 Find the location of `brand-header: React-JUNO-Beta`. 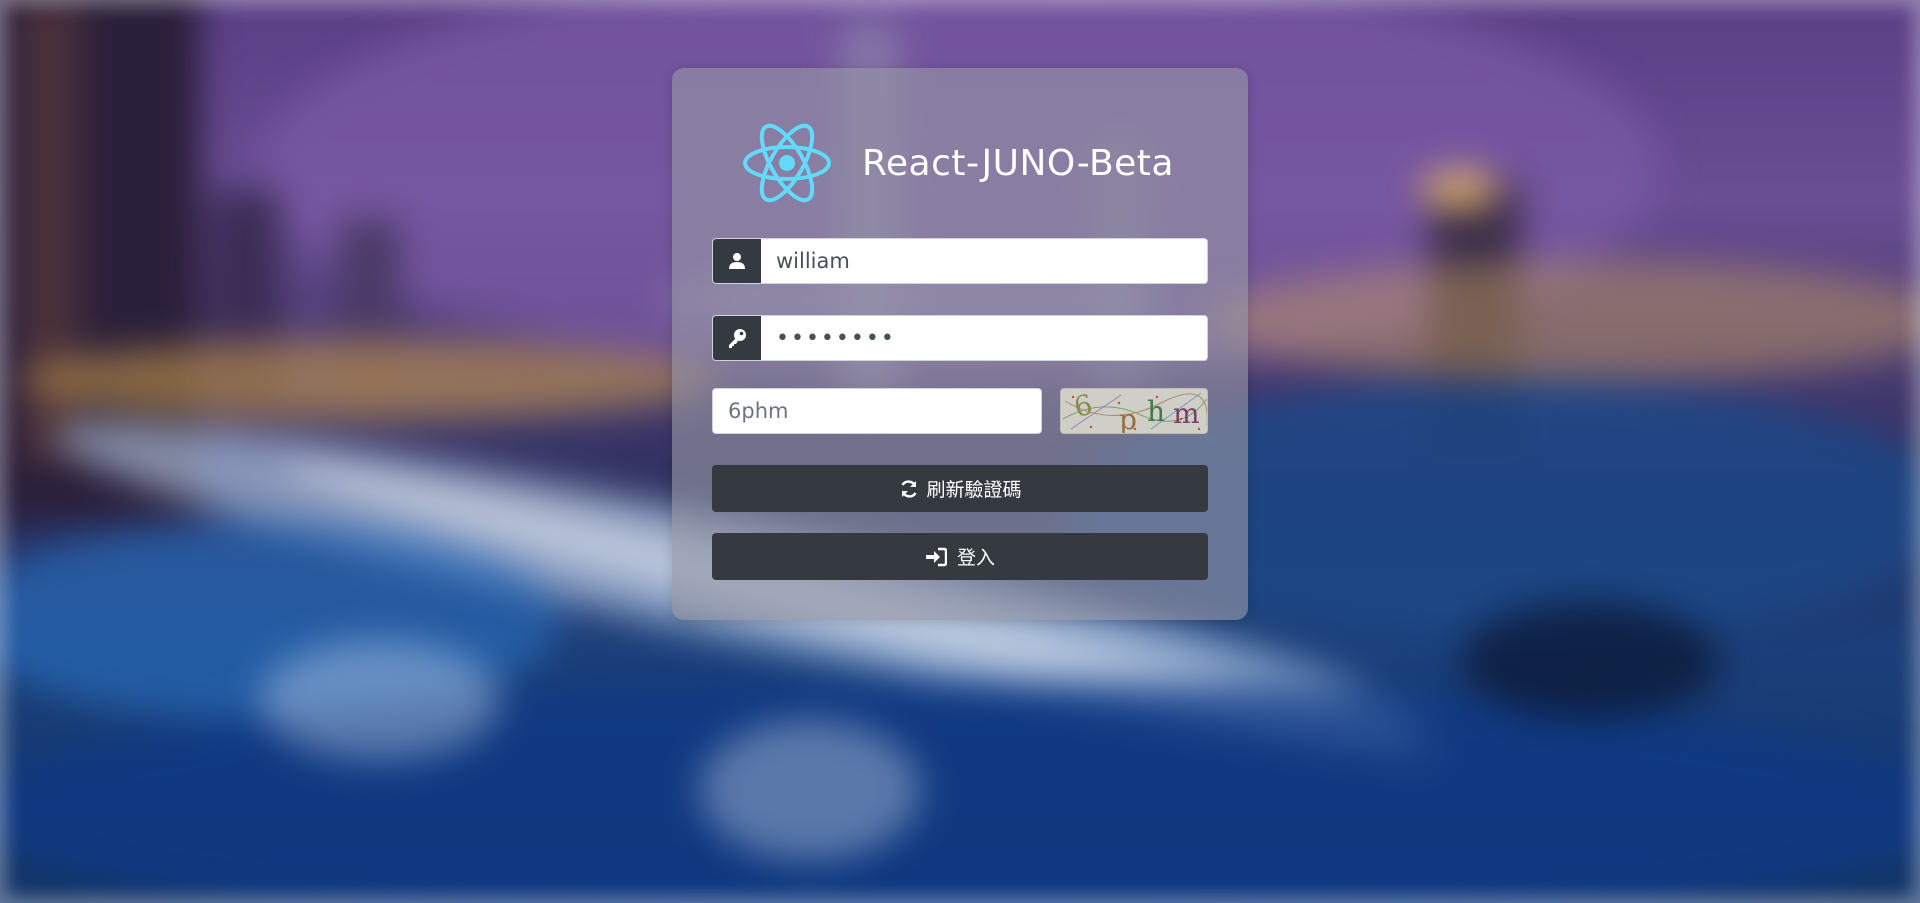

brand-header: React-JUNO-Beta is located at coordinates (958, 163).